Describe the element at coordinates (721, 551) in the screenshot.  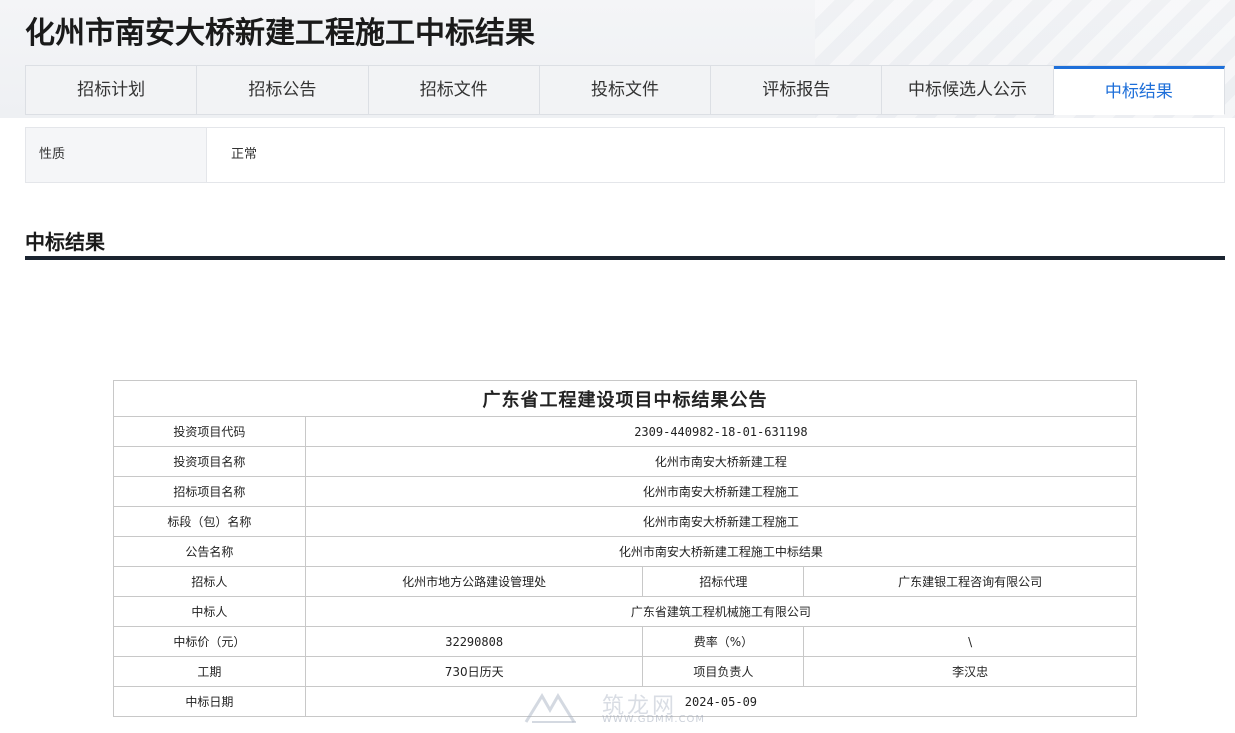
I see `notice-name-value: 化州市南安大桥新建工程施工中标结果` at that location.